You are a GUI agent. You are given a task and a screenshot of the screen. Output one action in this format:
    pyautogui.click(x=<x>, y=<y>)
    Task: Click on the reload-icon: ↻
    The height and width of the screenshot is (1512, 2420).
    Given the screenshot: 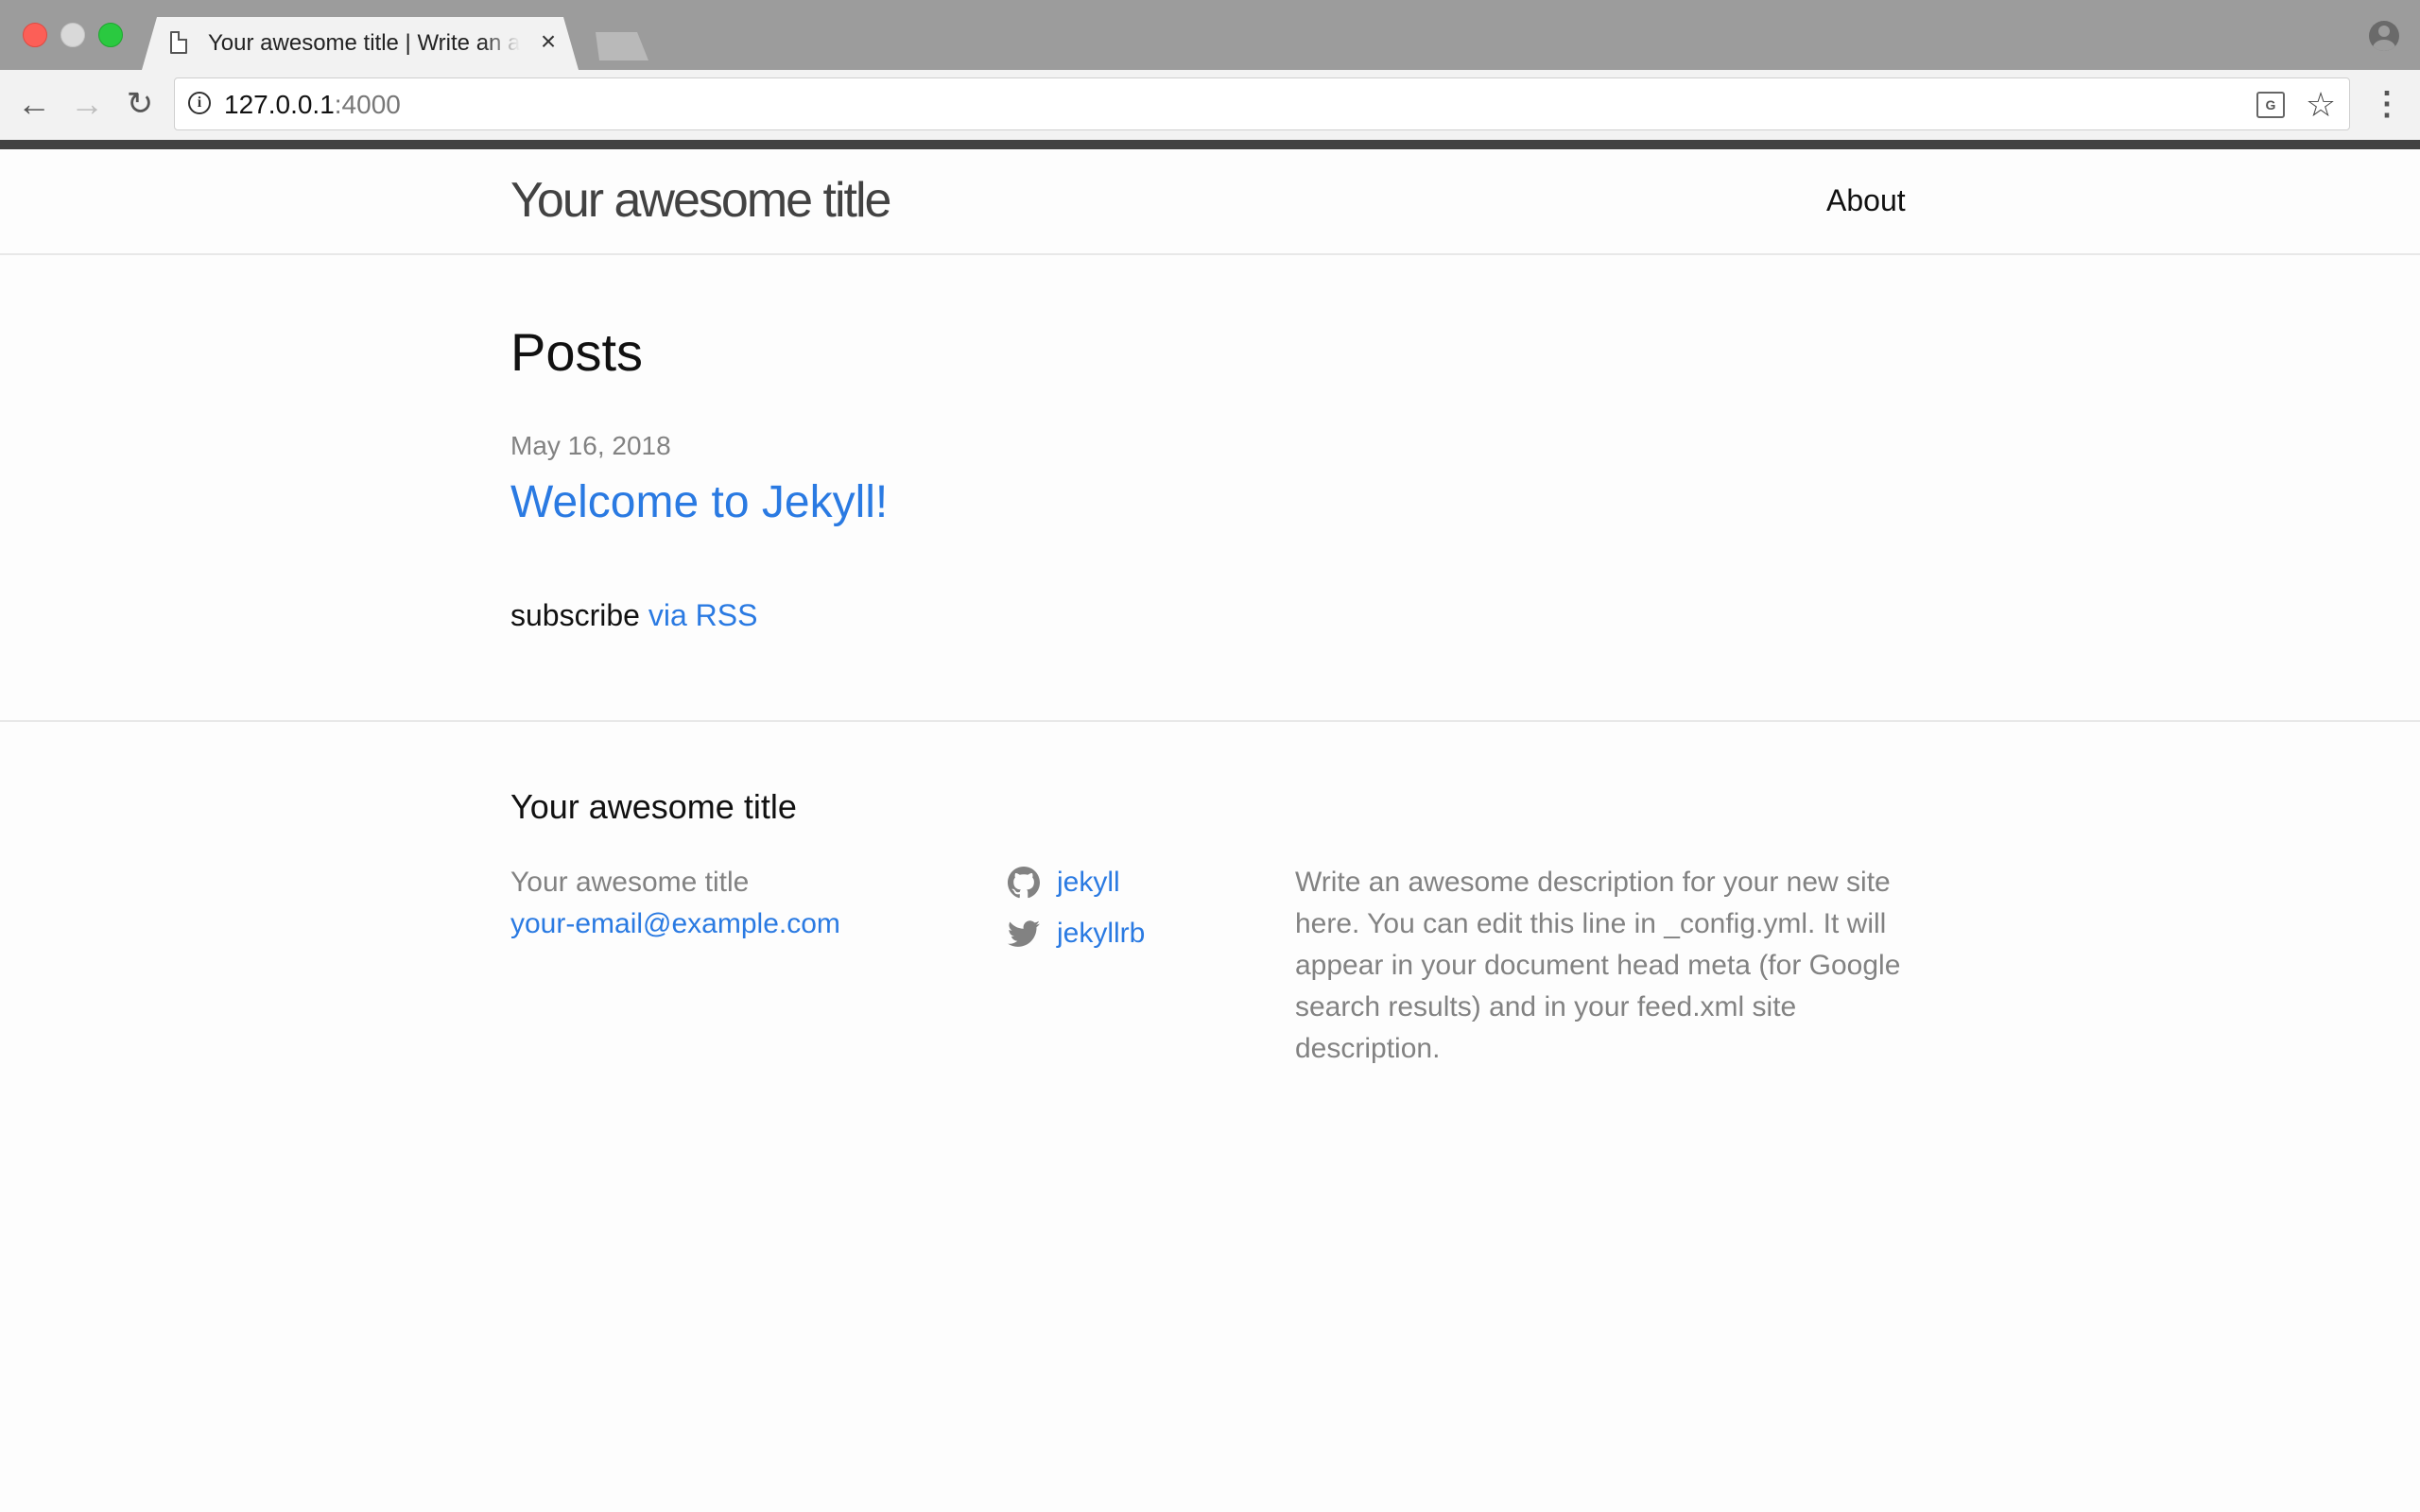 What is the action you would take?
    pyautogui.click(x=140, y=104)
    